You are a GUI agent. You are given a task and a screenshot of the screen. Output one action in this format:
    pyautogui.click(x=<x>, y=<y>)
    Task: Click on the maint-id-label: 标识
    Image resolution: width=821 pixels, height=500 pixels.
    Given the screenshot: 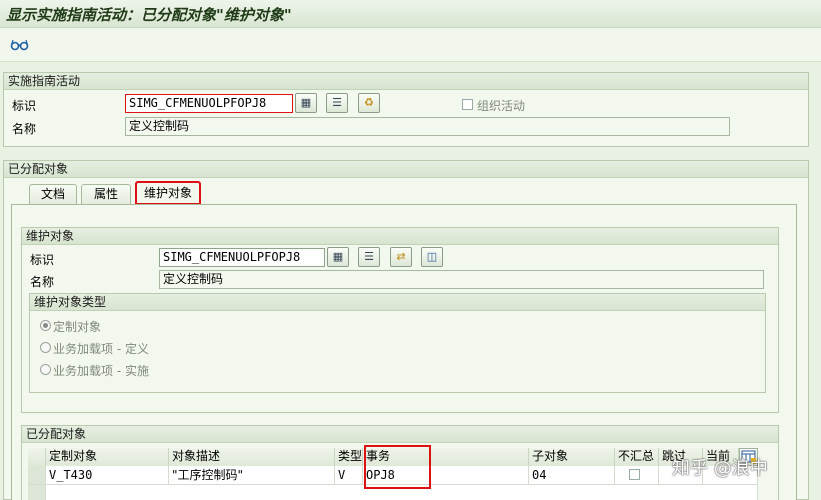 What is the action you would take?
    pyautogui.click(x=42, y=260)
    